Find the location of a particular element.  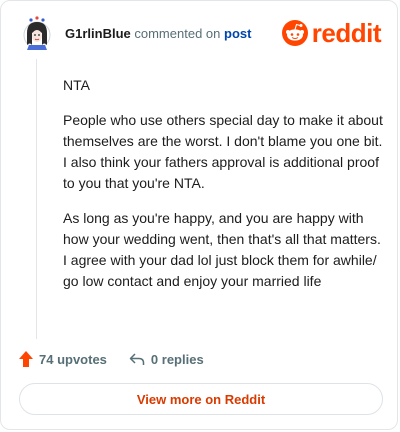

comment-meta: G1rlinBlue commented on post is located at coordinates (158, 33).